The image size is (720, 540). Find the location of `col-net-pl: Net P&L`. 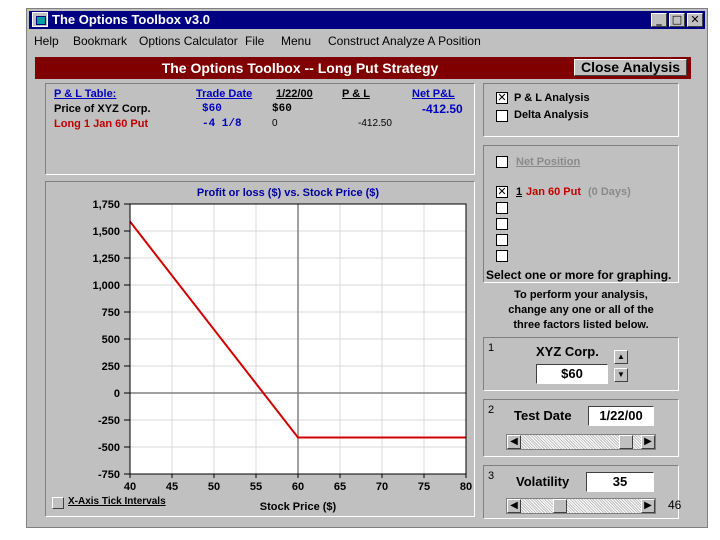

col-net-pl: Net P&L is located at coordinates (433, 94).